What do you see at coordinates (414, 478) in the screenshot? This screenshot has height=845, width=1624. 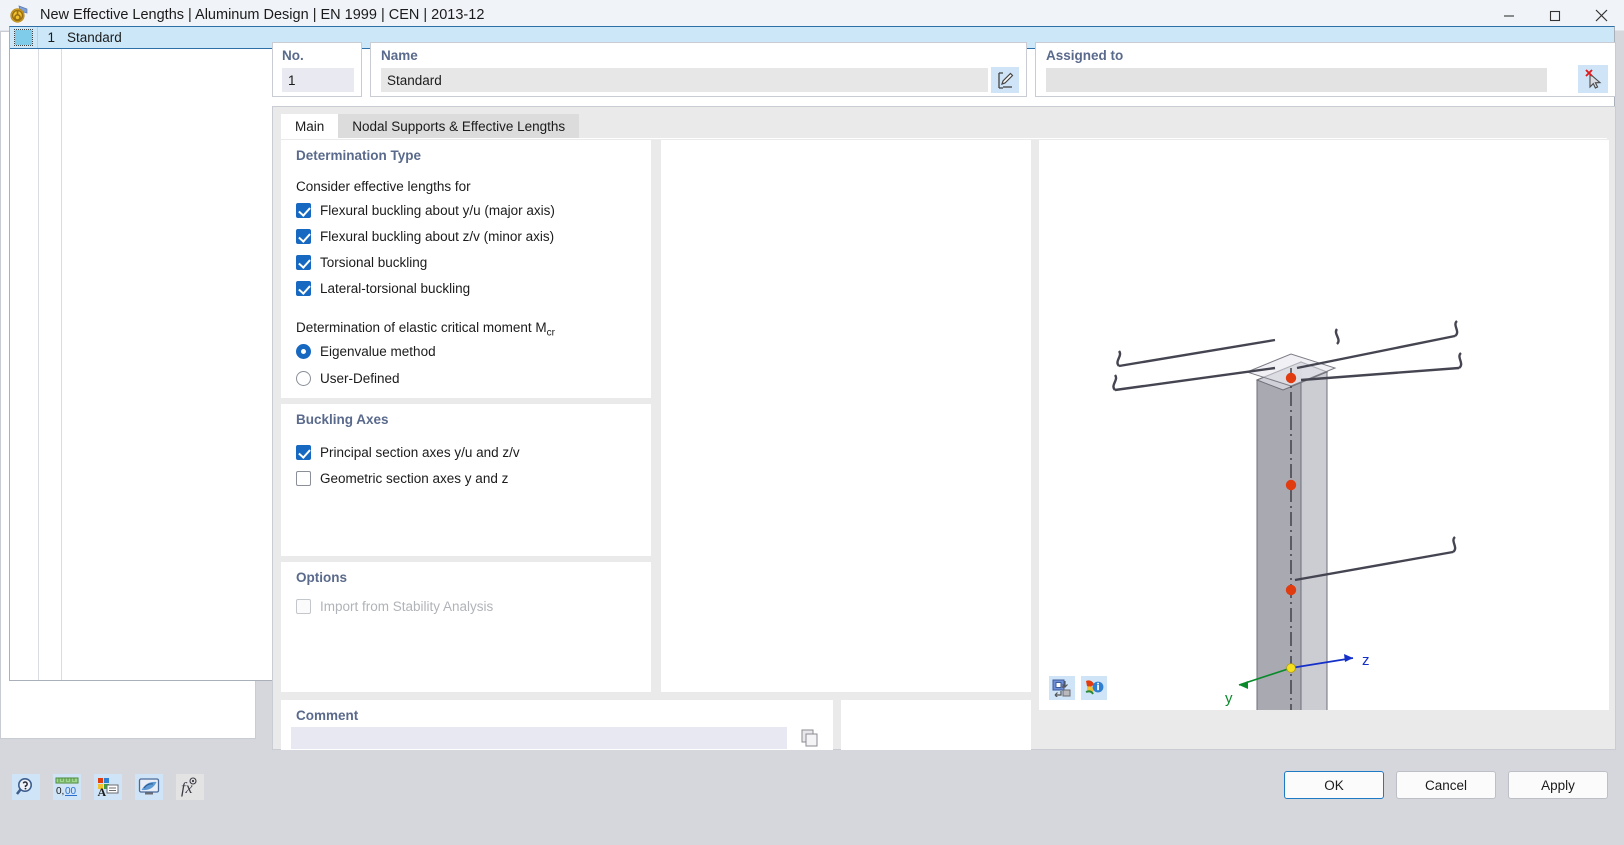 I see `checkbox-label: Geometric section axes y and z` at bounding box center [414, 478].